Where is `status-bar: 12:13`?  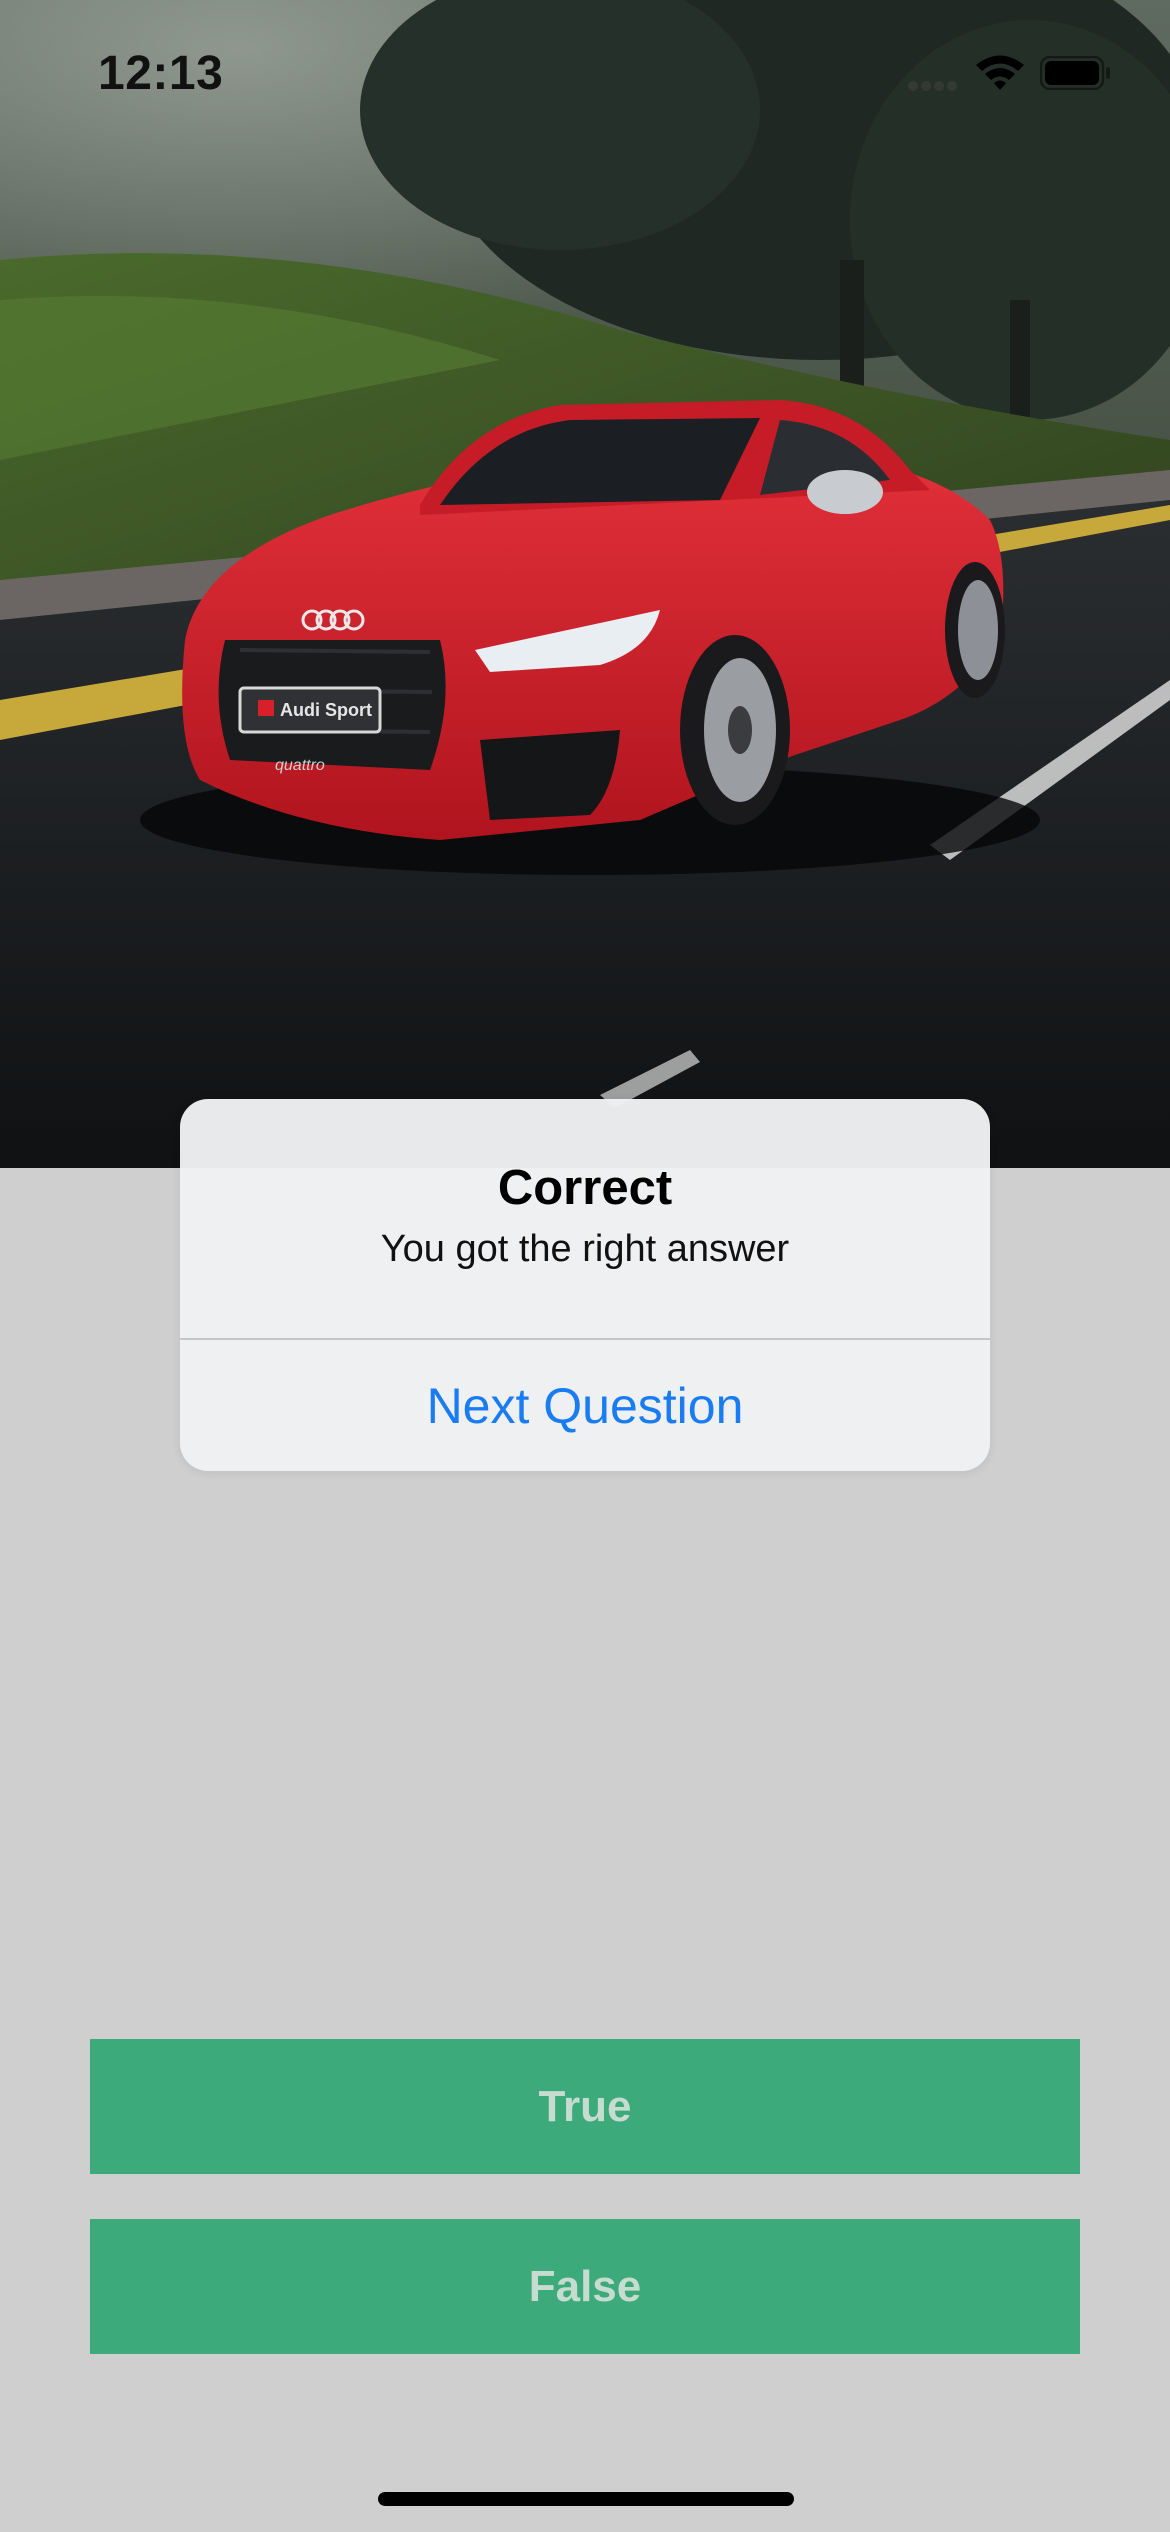
status-bar: 12:13 is located at coordinates (585, 70).